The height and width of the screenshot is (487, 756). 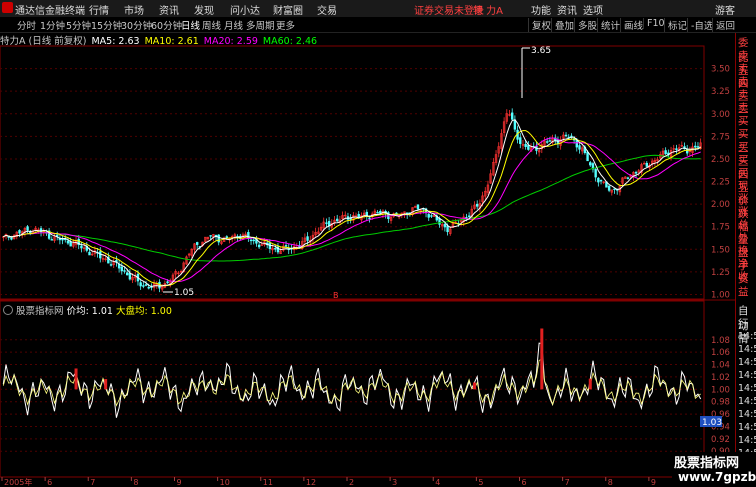 What do you see at coordinates (720, 366) in the screenshot?
I see `sub-y-tick-label: 1.04` at bounding box center [720, 366].